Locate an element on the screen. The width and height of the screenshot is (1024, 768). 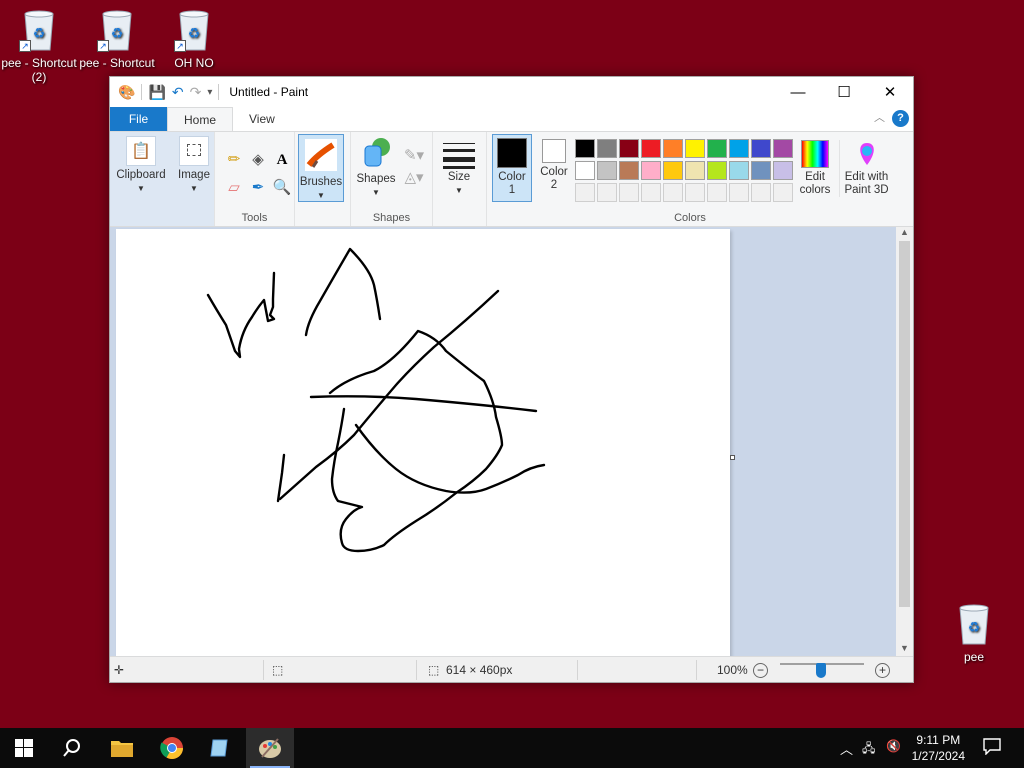
network-icon: 🖧 is located at coordinates (868, 749).